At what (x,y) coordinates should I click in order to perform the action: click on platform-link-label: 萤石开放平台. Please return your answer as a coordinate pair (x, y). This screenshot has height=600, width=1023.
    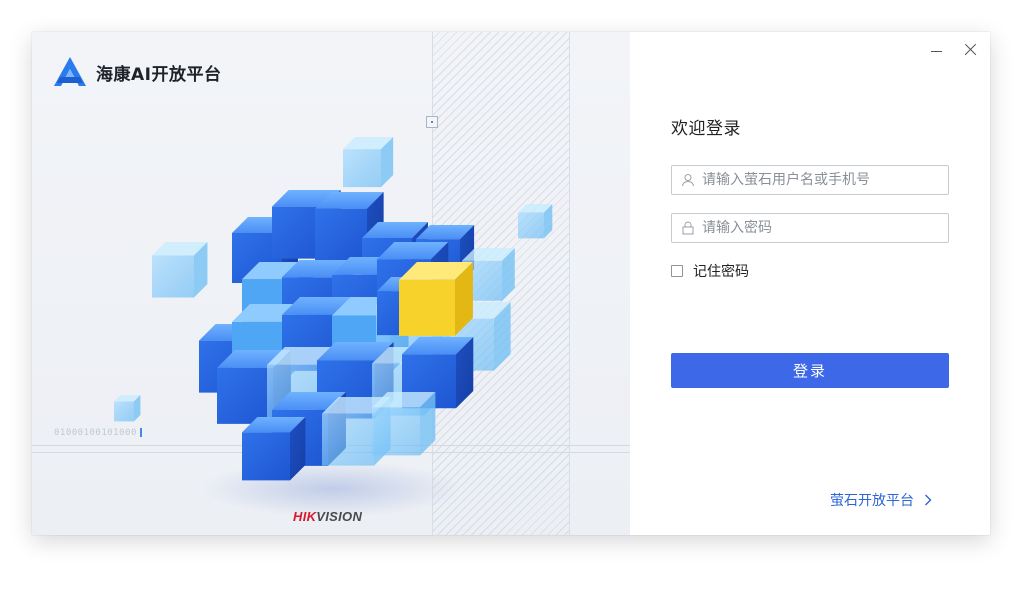
    Looking at the image, I should click on (872, 500).